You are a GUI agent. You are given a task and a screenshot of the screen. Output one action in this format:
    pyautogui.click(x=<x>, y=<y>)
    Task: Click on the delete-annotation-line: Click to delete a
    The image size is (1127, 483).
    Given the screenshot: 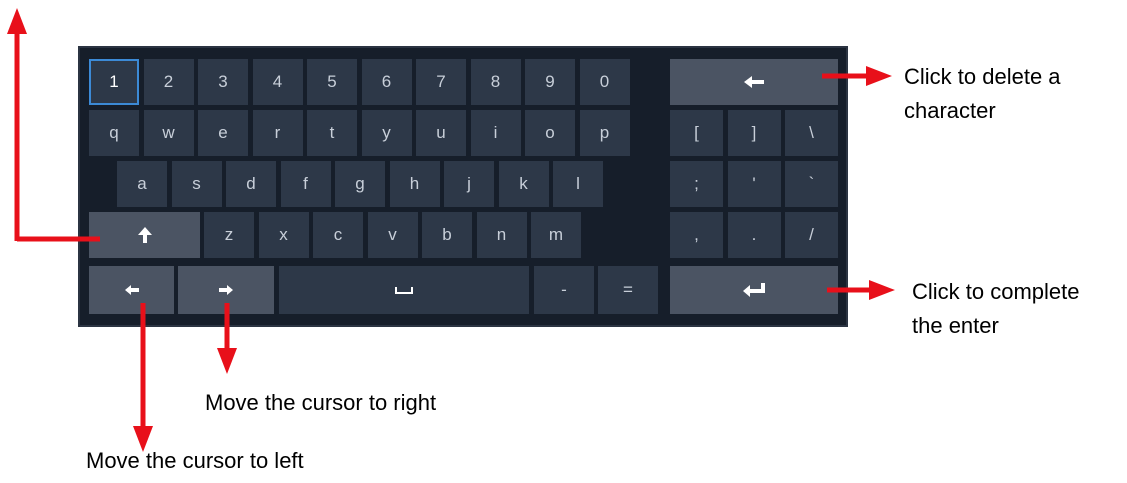 What is the action you would take?
    pyautogui.click(x=982, y=76)
    